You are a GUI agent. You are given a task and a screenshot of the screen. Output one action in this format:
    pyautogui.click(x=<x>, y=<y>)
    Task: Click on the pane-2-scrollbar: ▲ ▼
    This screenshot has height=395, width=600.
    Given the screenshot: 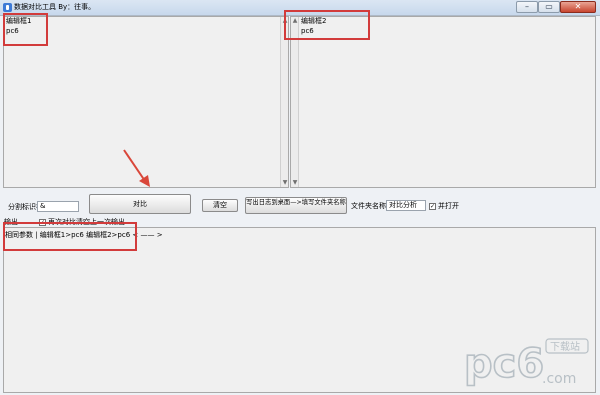 What is the action you would take?
    pyautogui.click(x=295, y=102)
    